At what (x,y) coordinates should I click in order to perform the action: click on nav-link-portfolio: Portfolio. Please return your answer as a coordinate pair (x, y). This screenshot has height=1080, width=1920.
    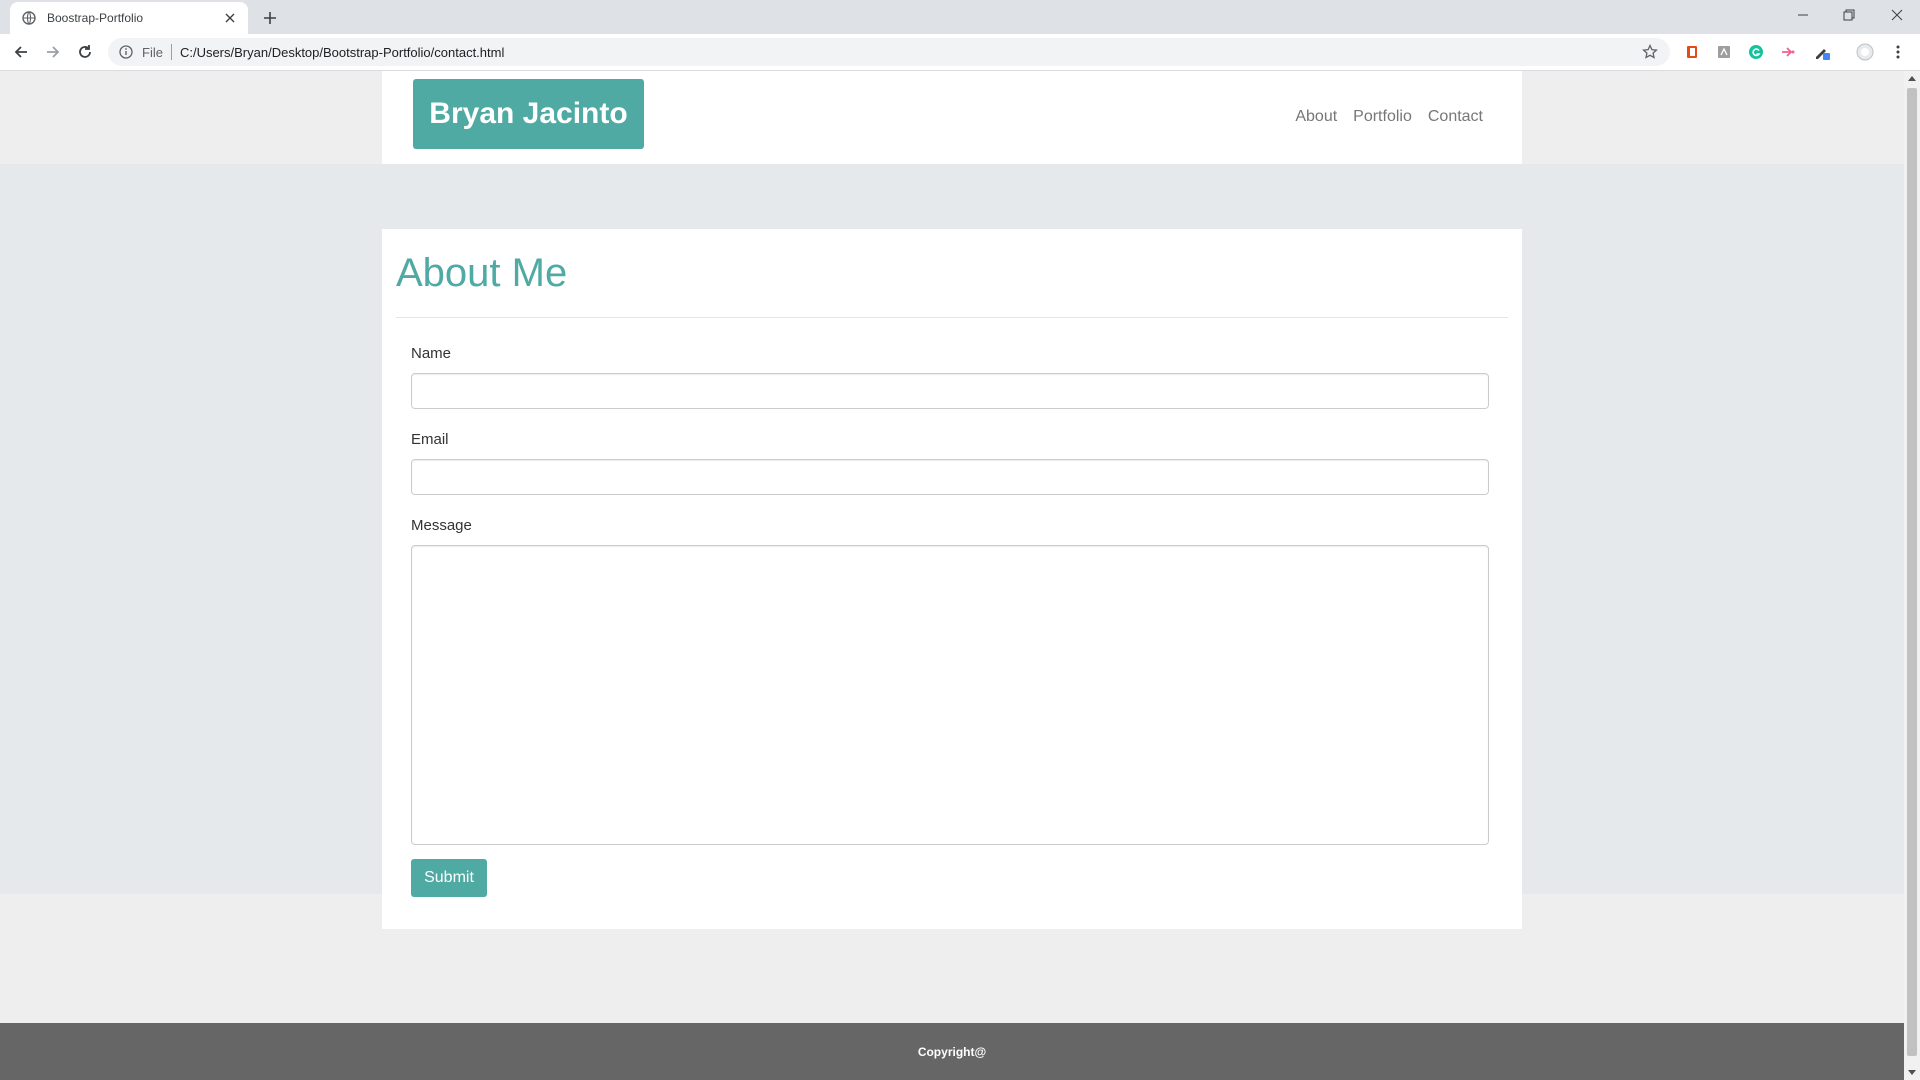
    Looking at the image, I should click on (1382, 117).